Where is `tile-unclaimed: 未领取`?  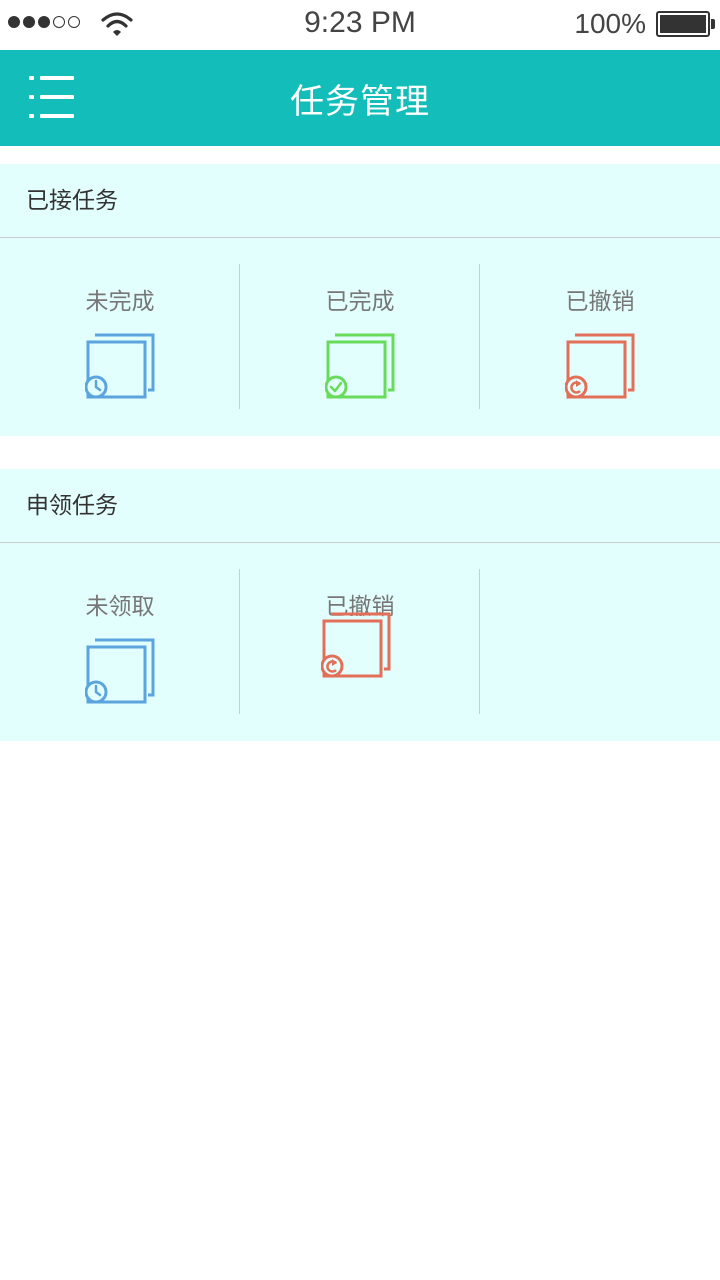 tile-unclaimed: 未领取 is located at coordinates (120, 642).